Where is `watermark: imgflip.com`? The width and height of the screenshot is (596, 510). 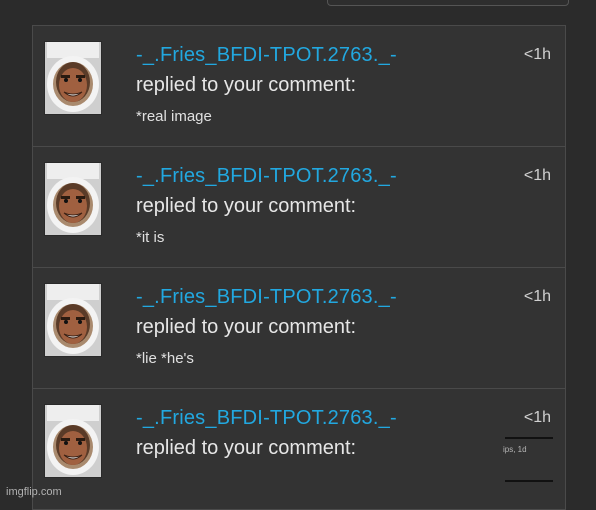 watermark: imgflip.com is located at coordinates (34, 492).